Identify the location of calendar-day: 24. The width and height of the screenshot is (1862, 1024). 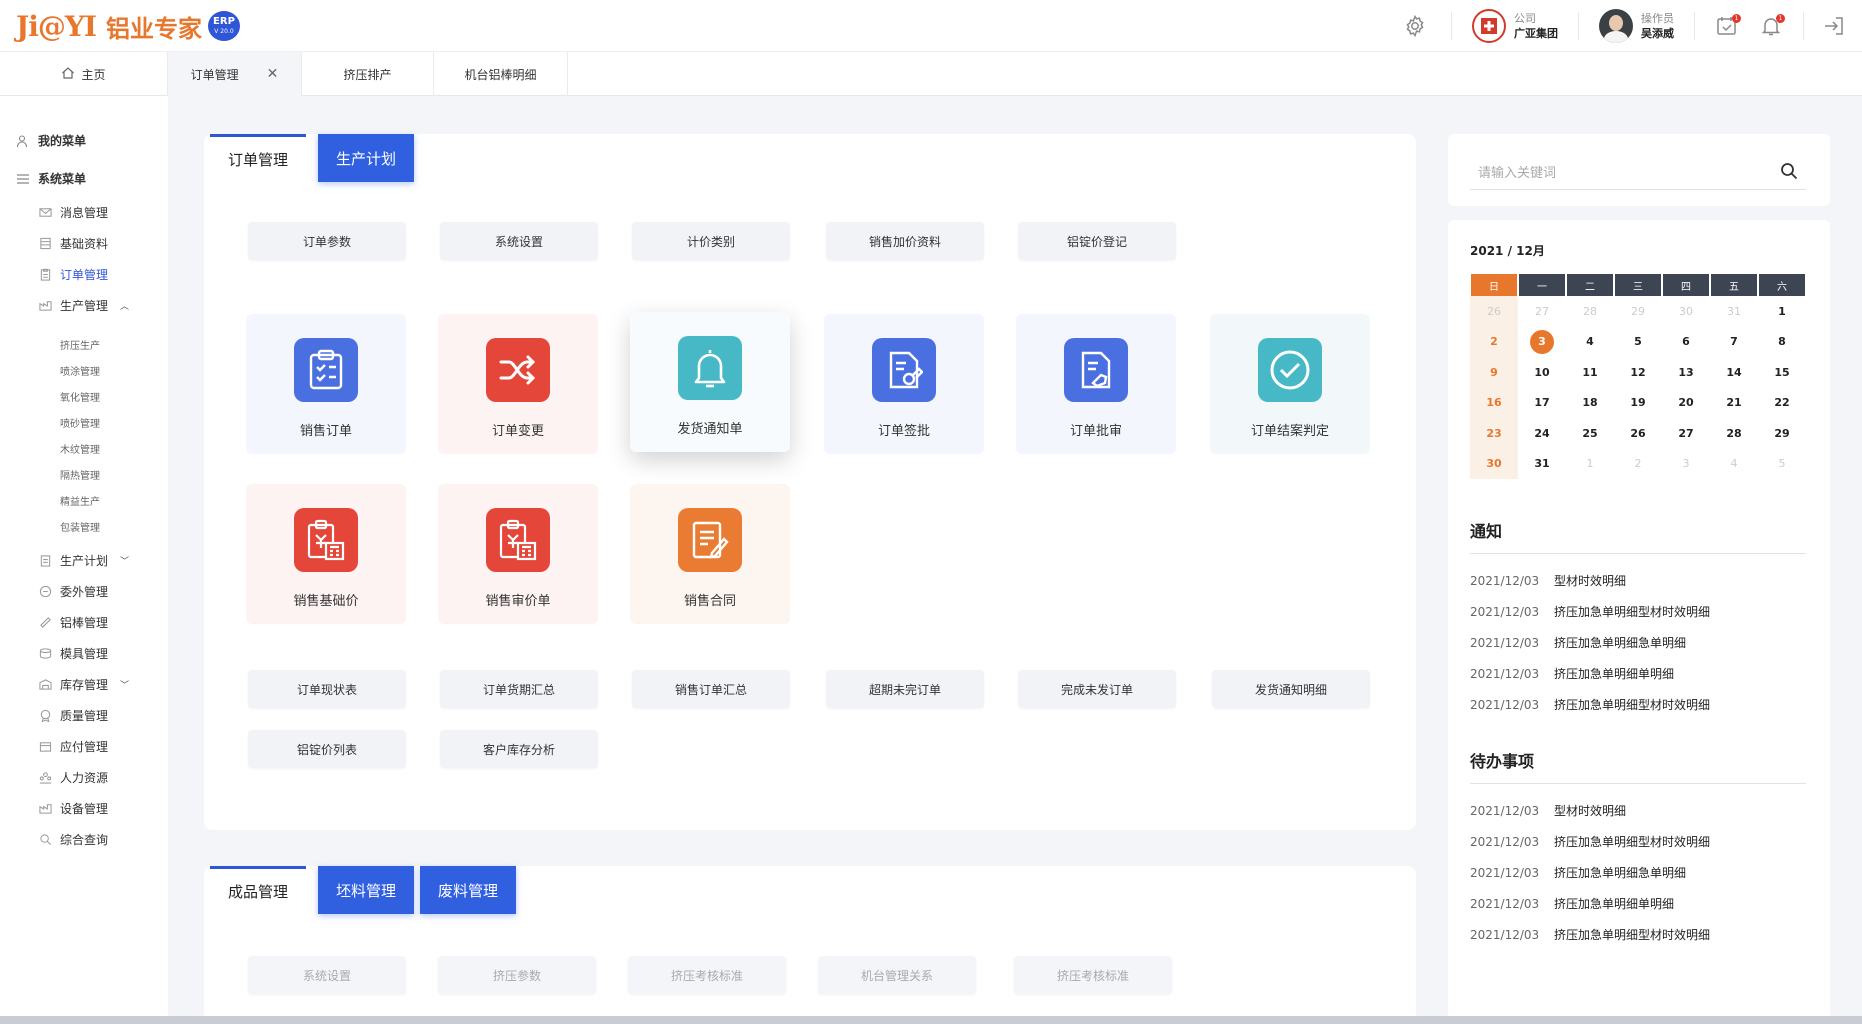
(1542, 433).